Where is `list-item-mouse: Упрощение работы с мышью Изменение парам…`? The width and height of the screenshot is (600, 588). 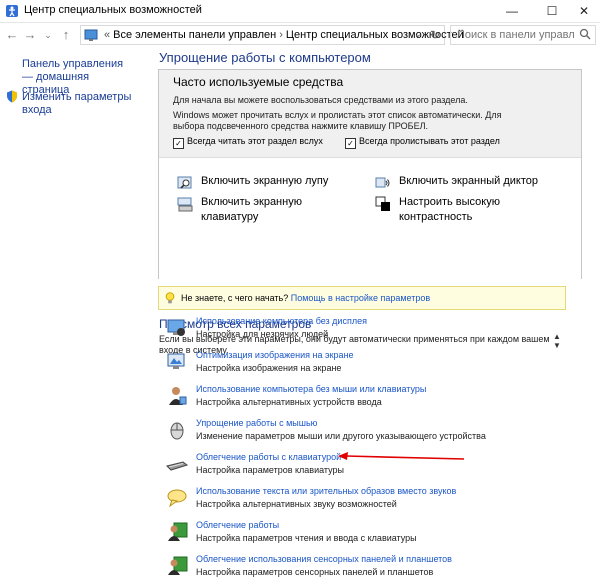 list-item-mouse: Упрощение работы с мышью Изменение парам… is located at coordinates (376, 433).